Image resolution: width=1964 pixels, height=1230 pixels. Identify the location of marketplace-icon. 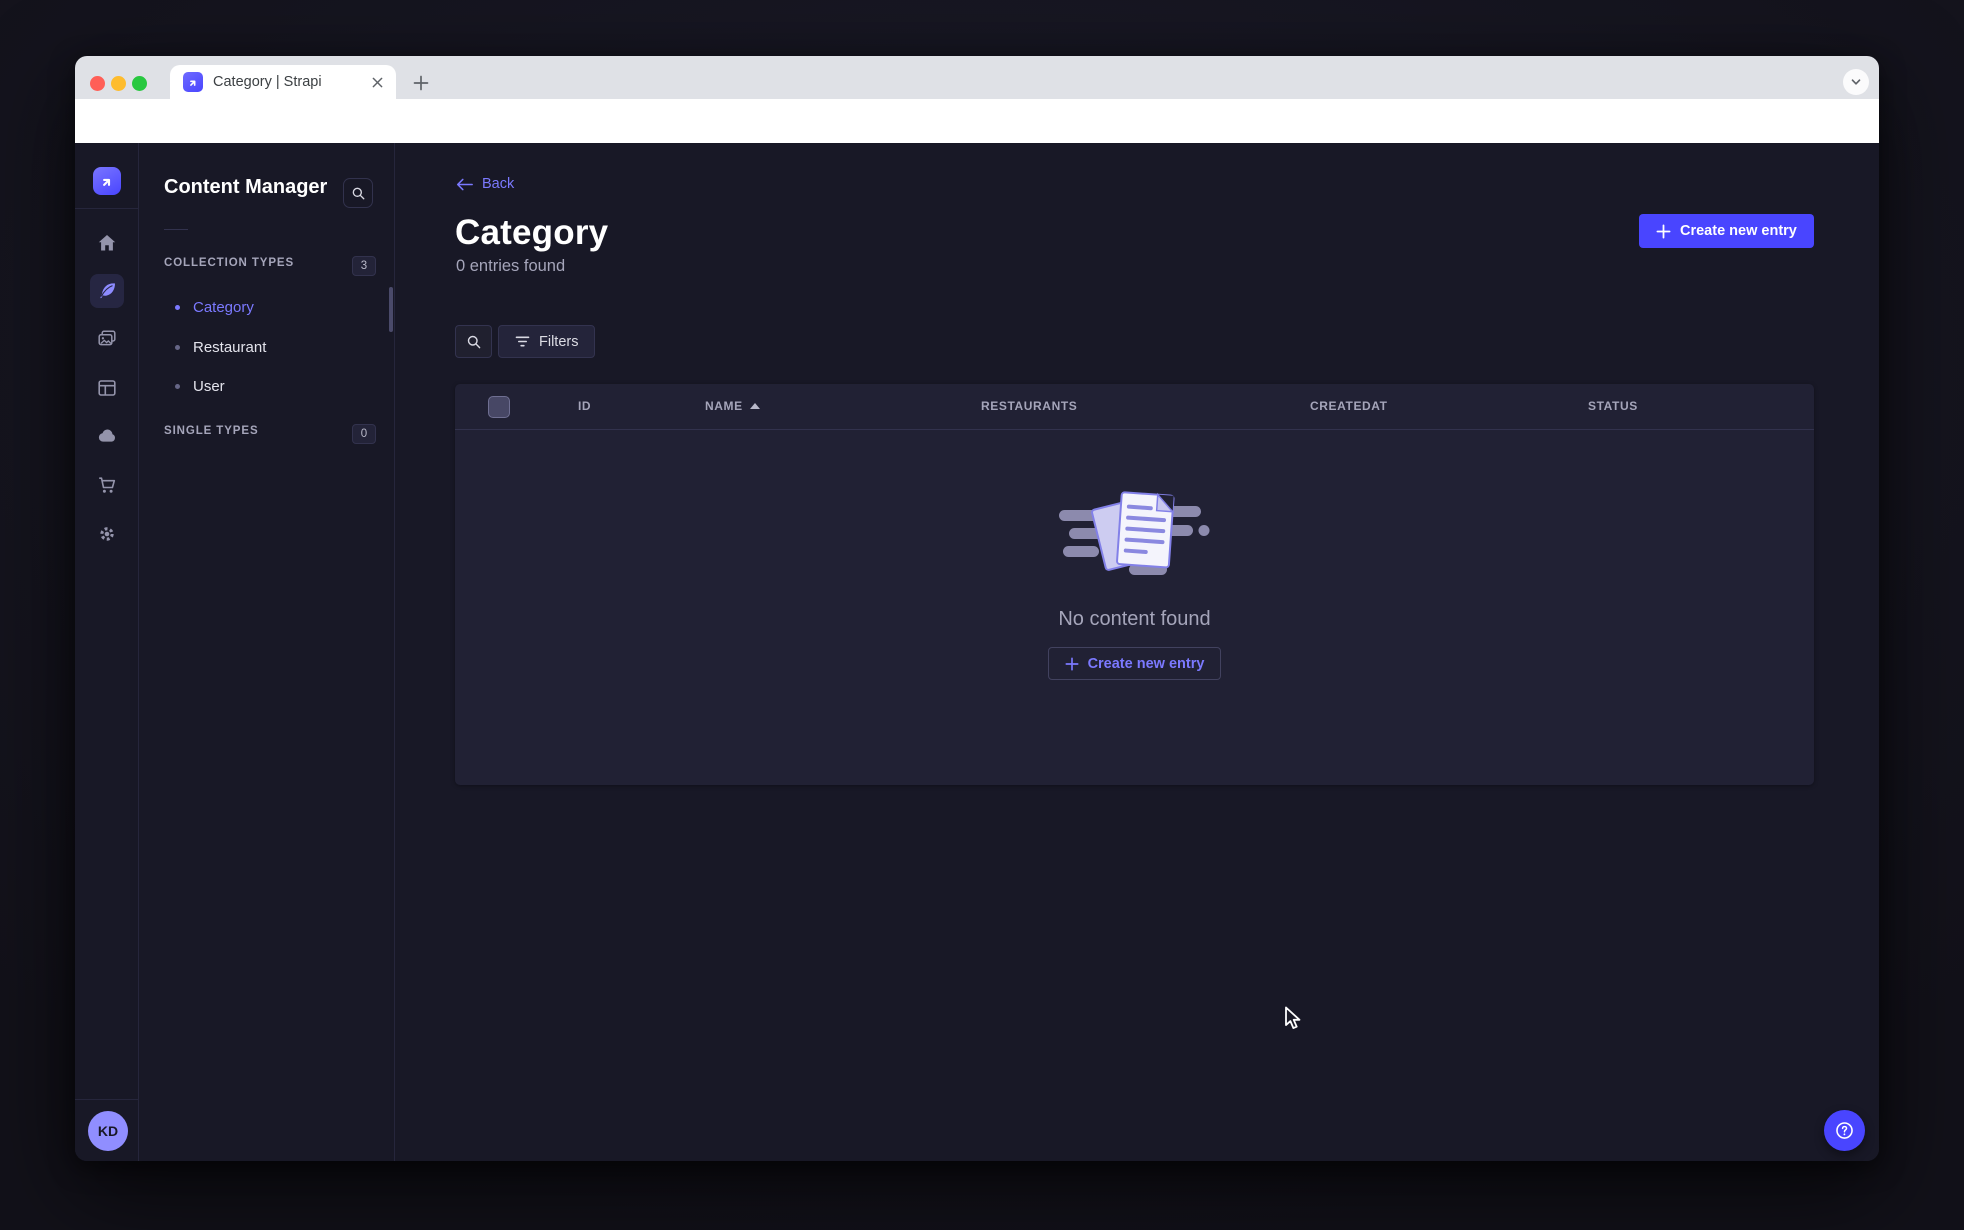
(107, 485).